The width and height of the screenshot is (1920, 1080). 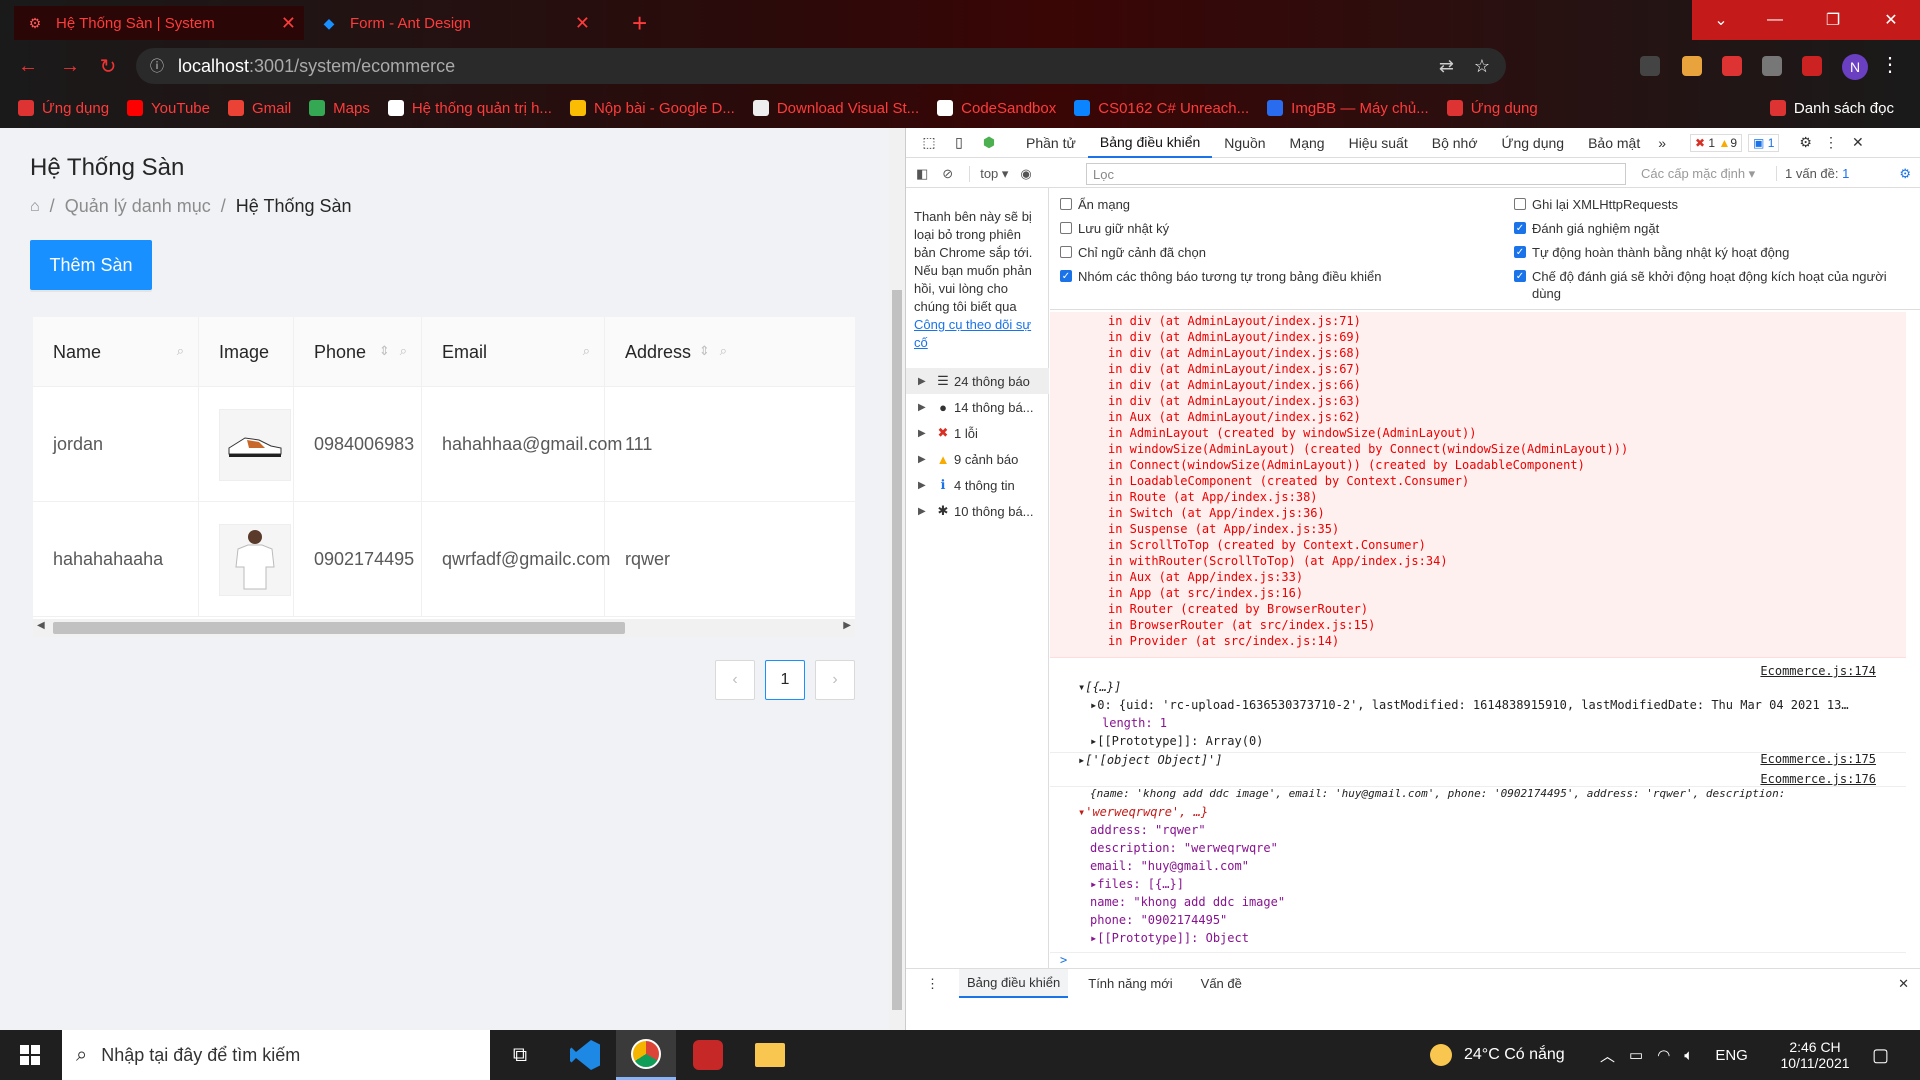 I want to click on drawer-menu-icon: ⋮, so click(x=932, y=984).